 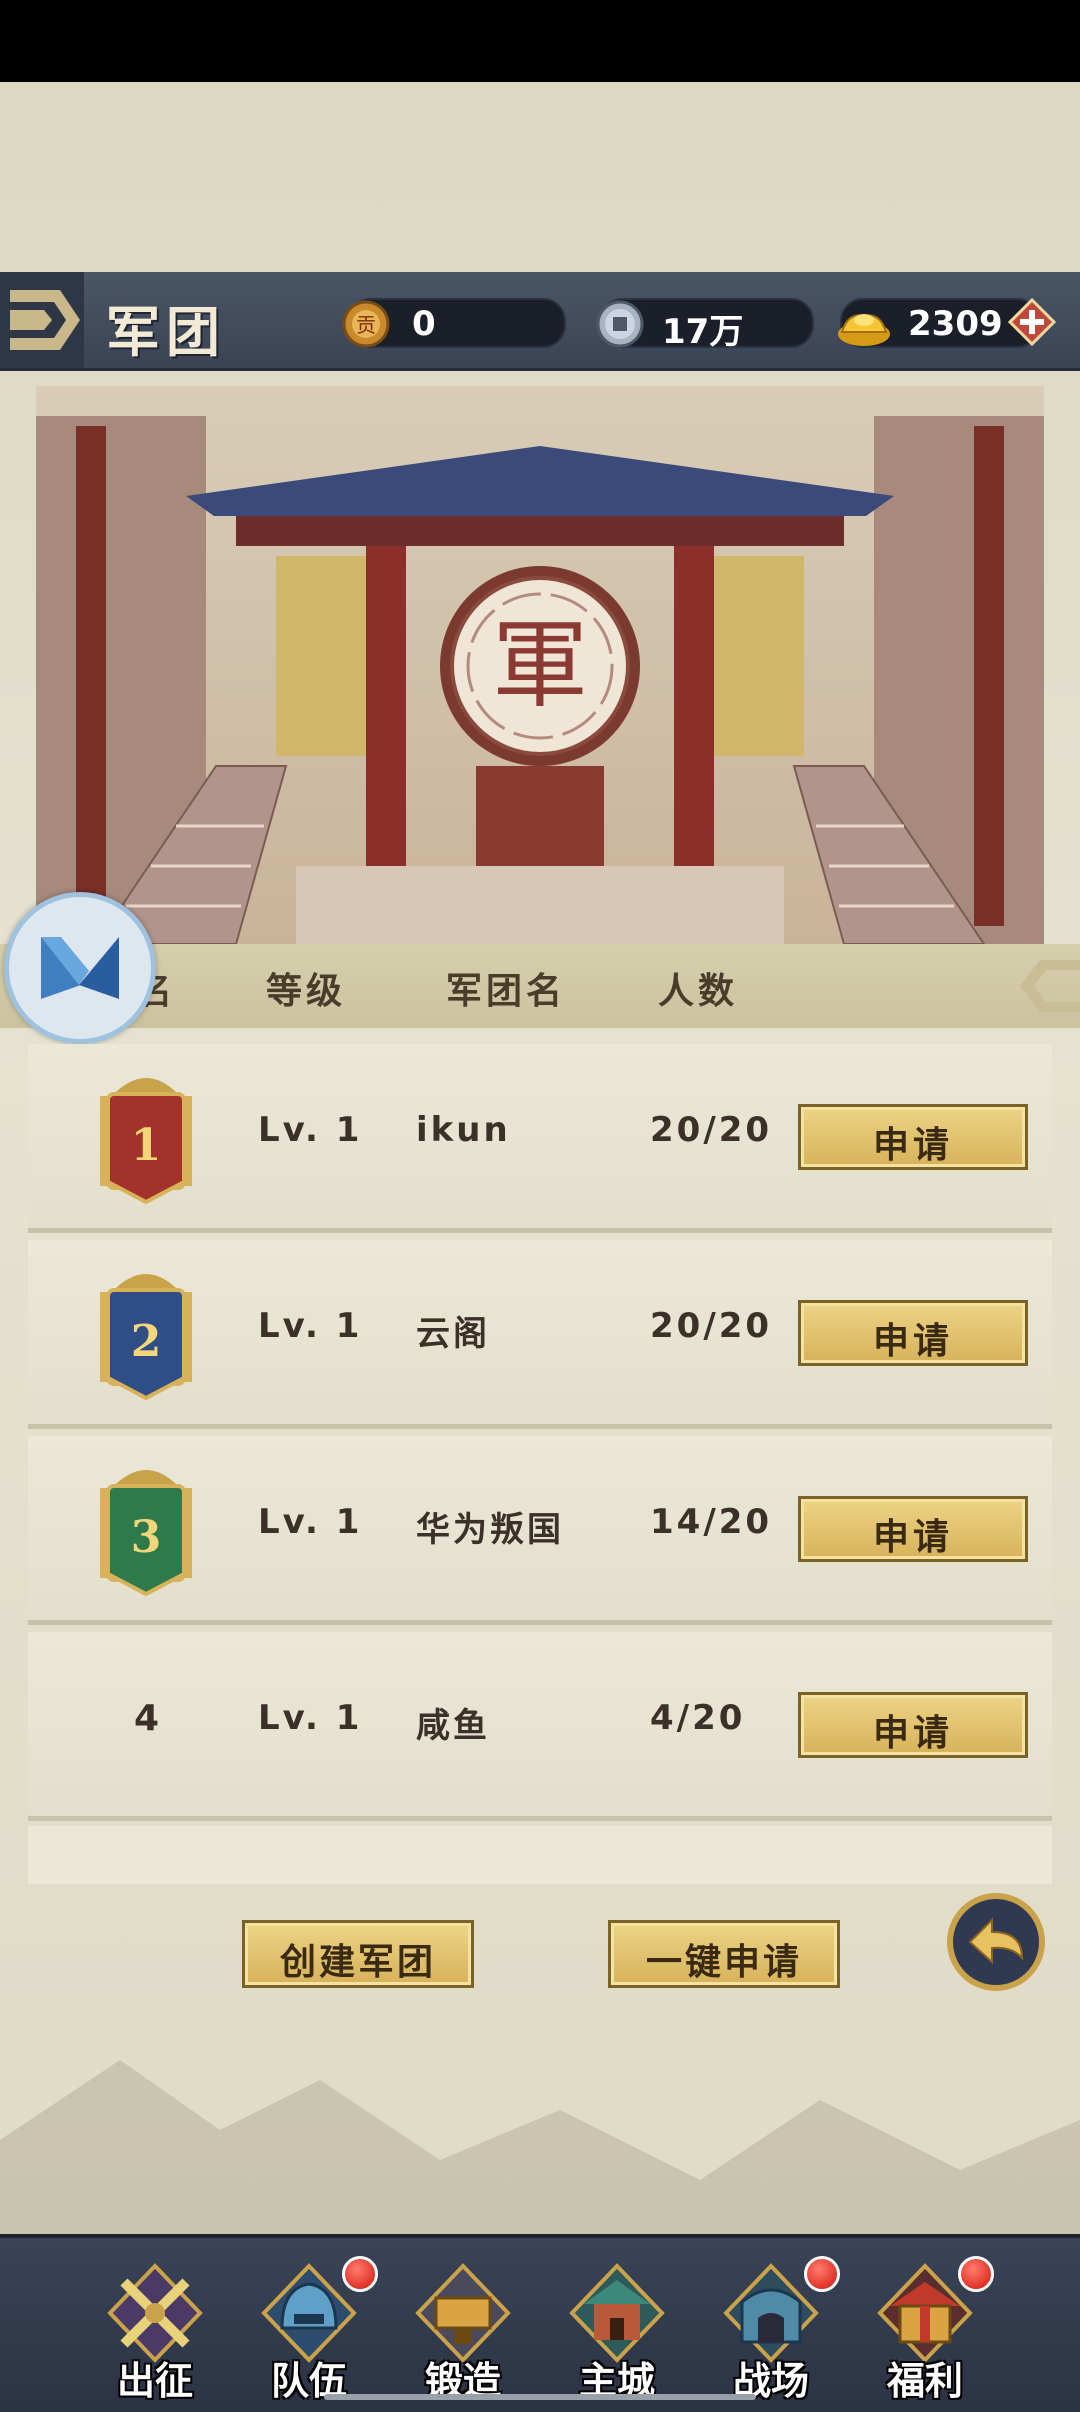 I want to click on nav-item-expedition: 出征, so click(x=155, y=2327).